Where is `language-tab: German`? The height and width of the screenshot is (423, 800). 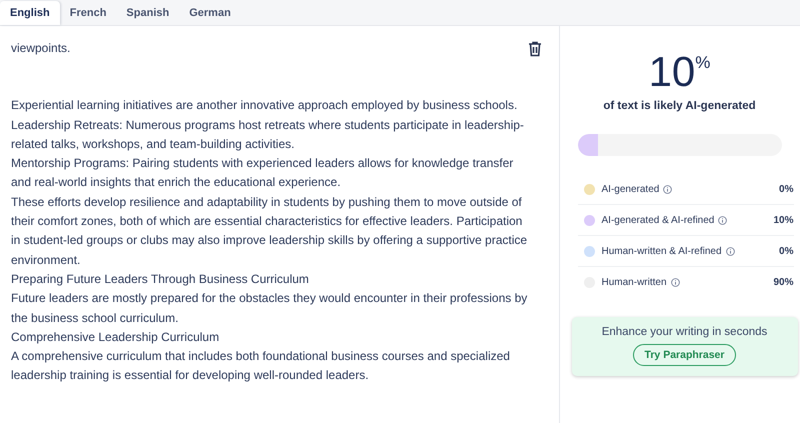
language-tab: German is located at coordinates (210, 13).